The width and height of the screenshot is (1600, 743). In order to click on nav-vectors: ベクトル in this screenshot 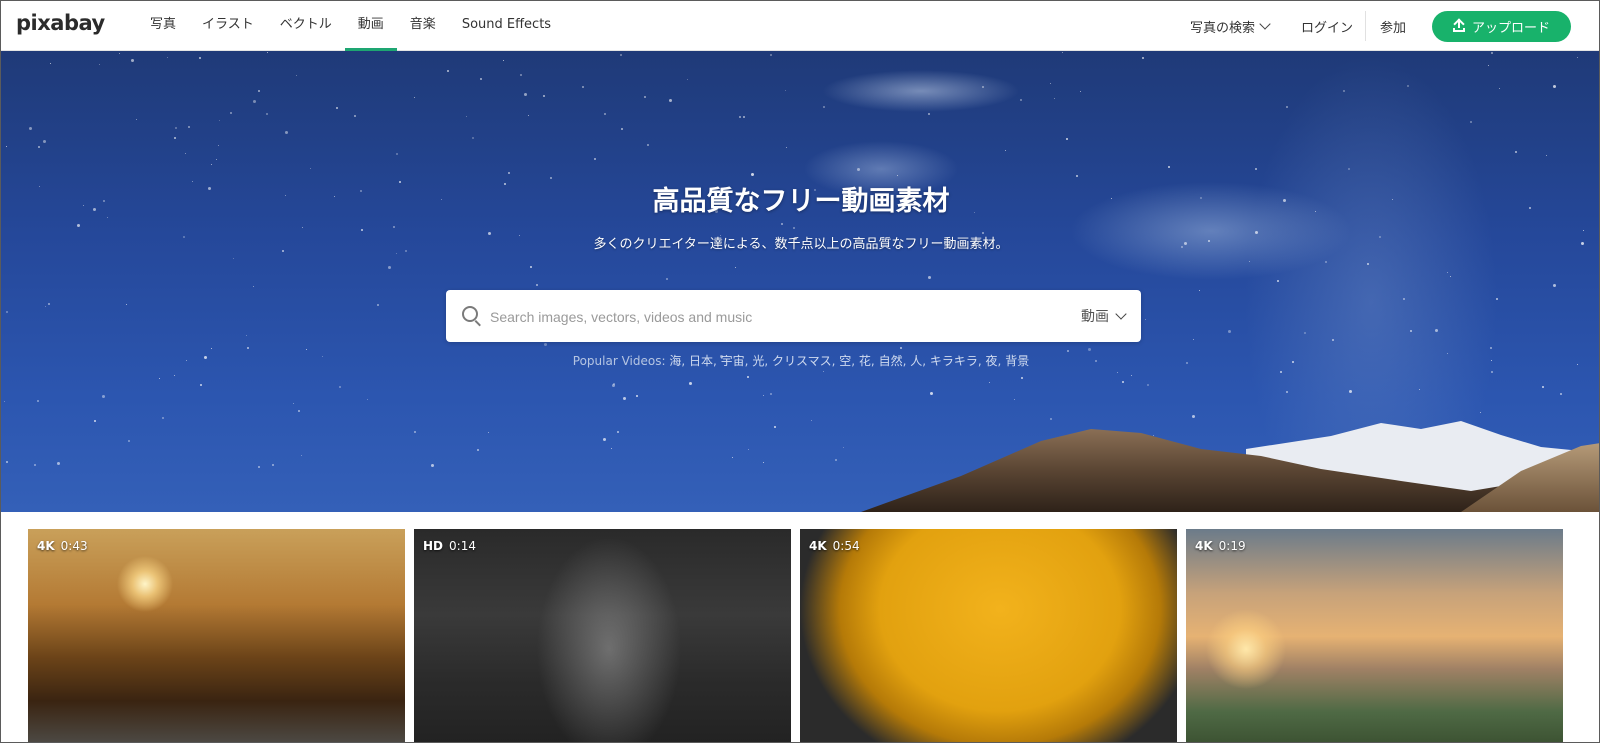, I will do `click(306, 26)`.